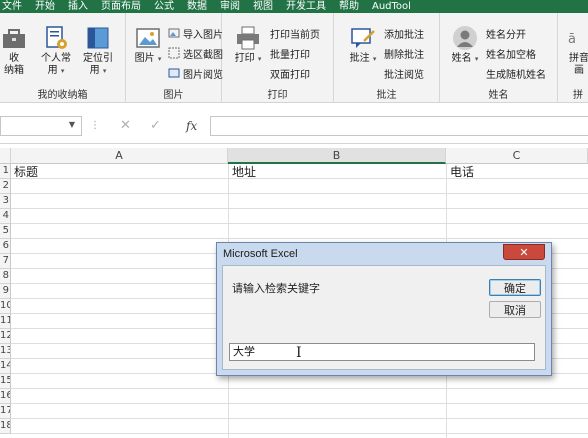  I want to click on row-header: 1, so click(5, 171).